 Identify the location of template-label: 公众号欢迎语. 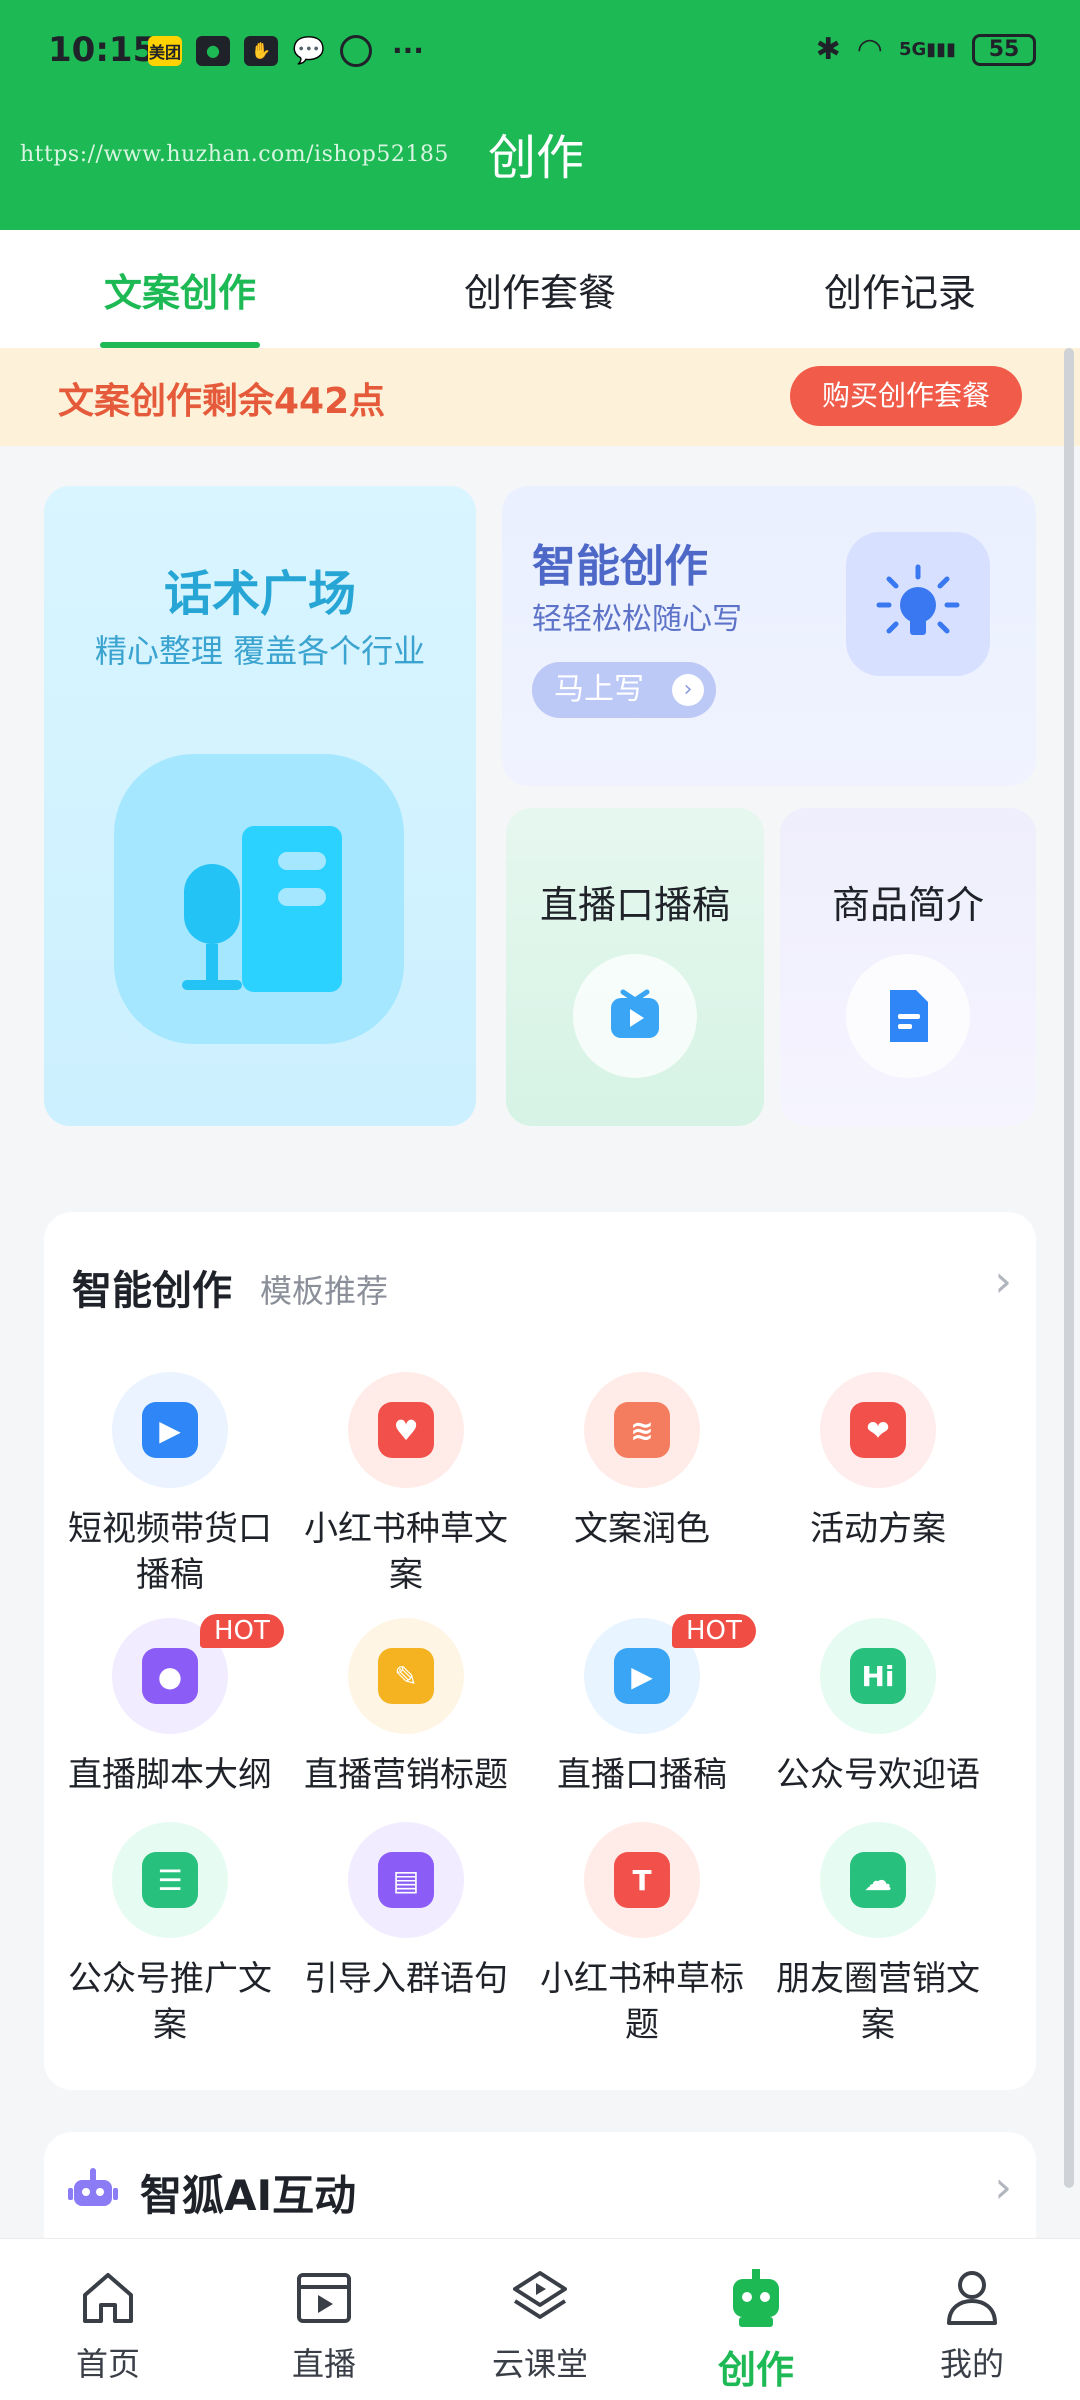
(878, 1775).